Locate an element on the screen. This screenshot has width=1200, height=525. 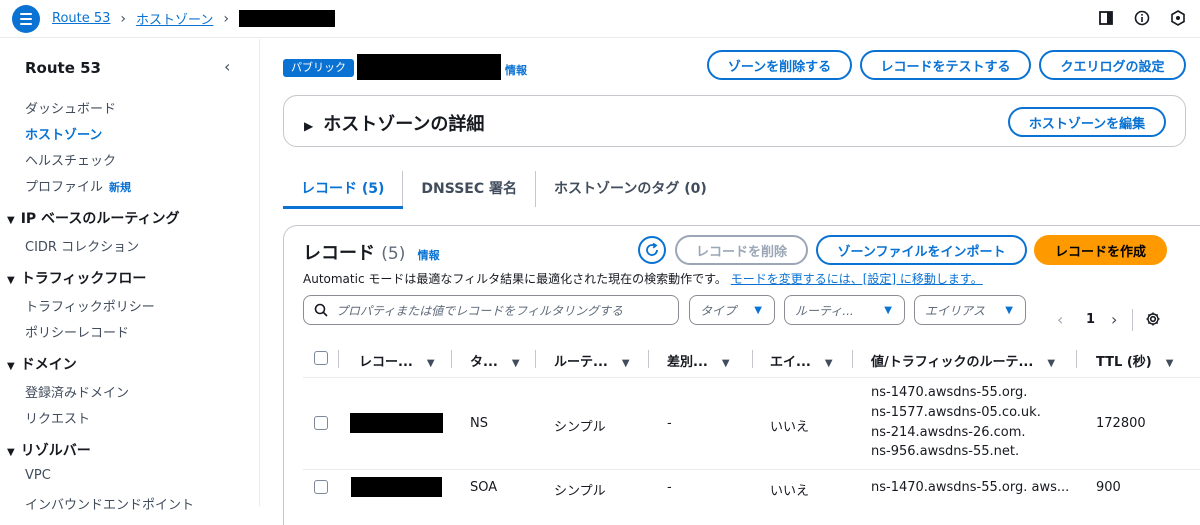
sidebar-item-cidr: CIDR コレクション is located at coordinates (82, 245).